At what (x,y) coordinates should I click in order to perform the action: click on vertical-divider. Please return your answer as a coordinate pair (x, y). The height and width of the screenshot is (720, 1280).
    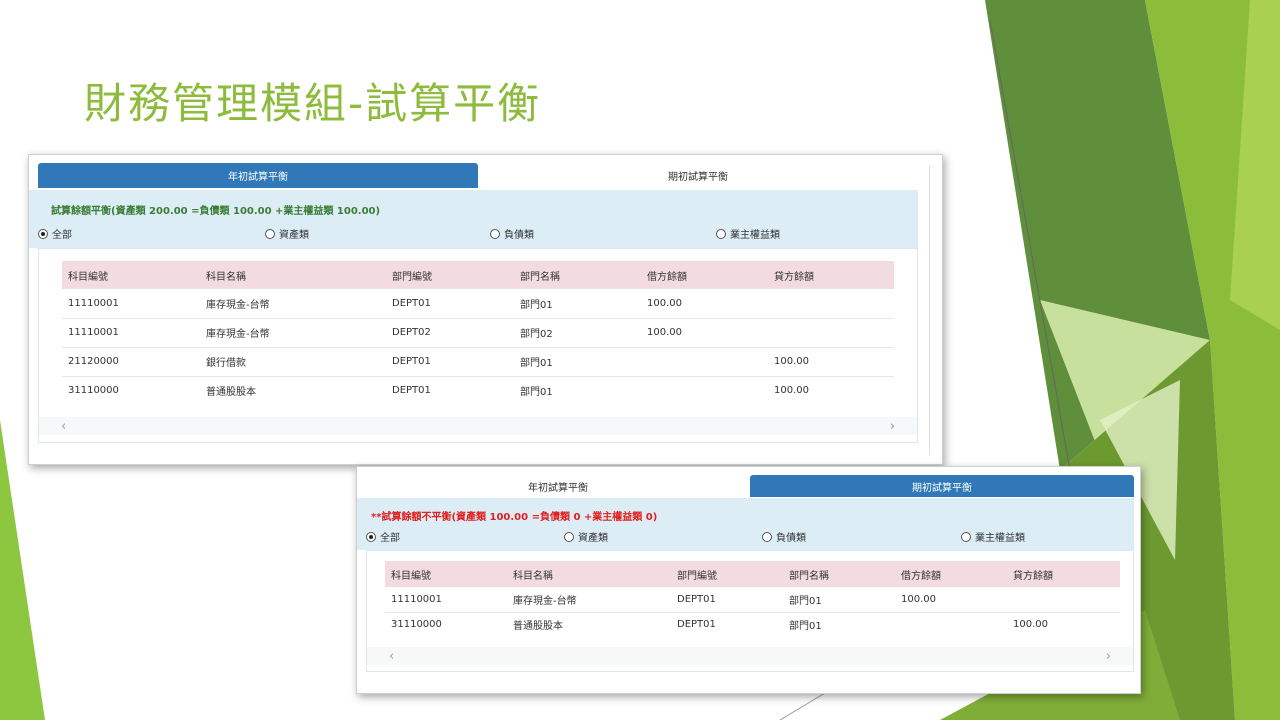
    Looking at the image, I should click on (929, 310).